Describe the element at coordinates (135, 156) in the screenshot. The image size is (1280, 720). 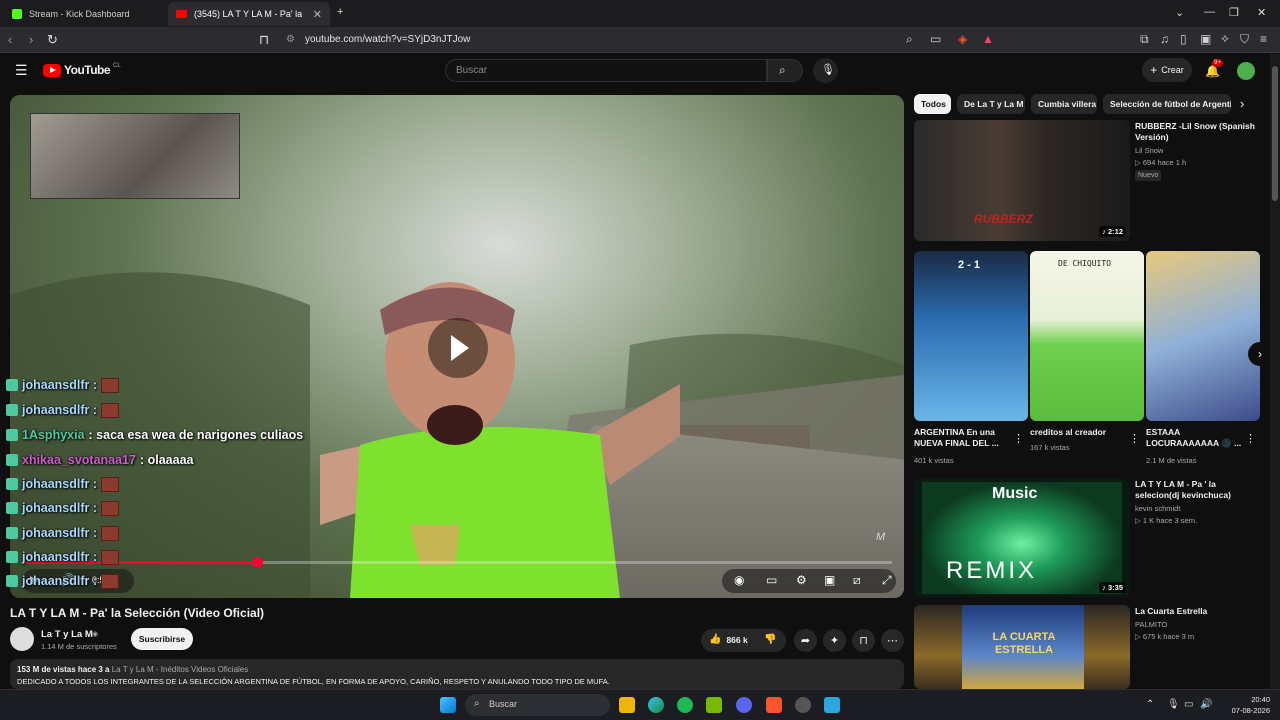
I see `webcam-overlay` at that location.